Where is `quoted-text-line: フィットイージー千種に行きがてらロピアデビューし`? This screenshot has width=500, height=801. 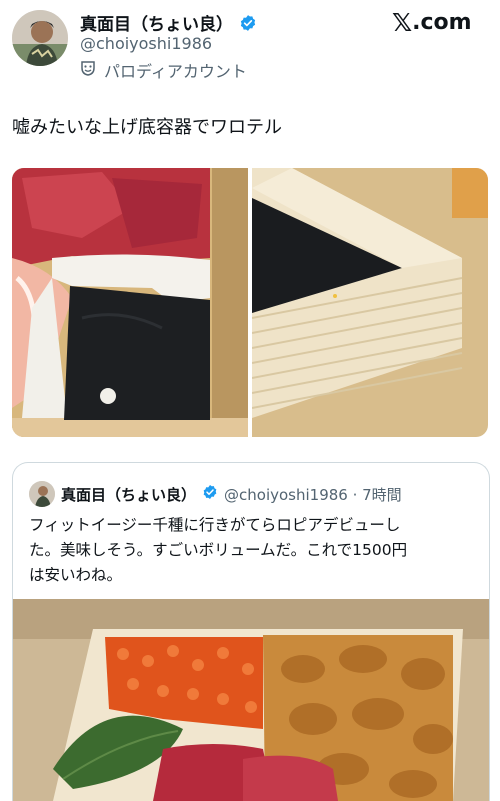
quoted-text-line: フィットイージー千種に行きがてらロピアデビューし is located at coordinates (215, 525).